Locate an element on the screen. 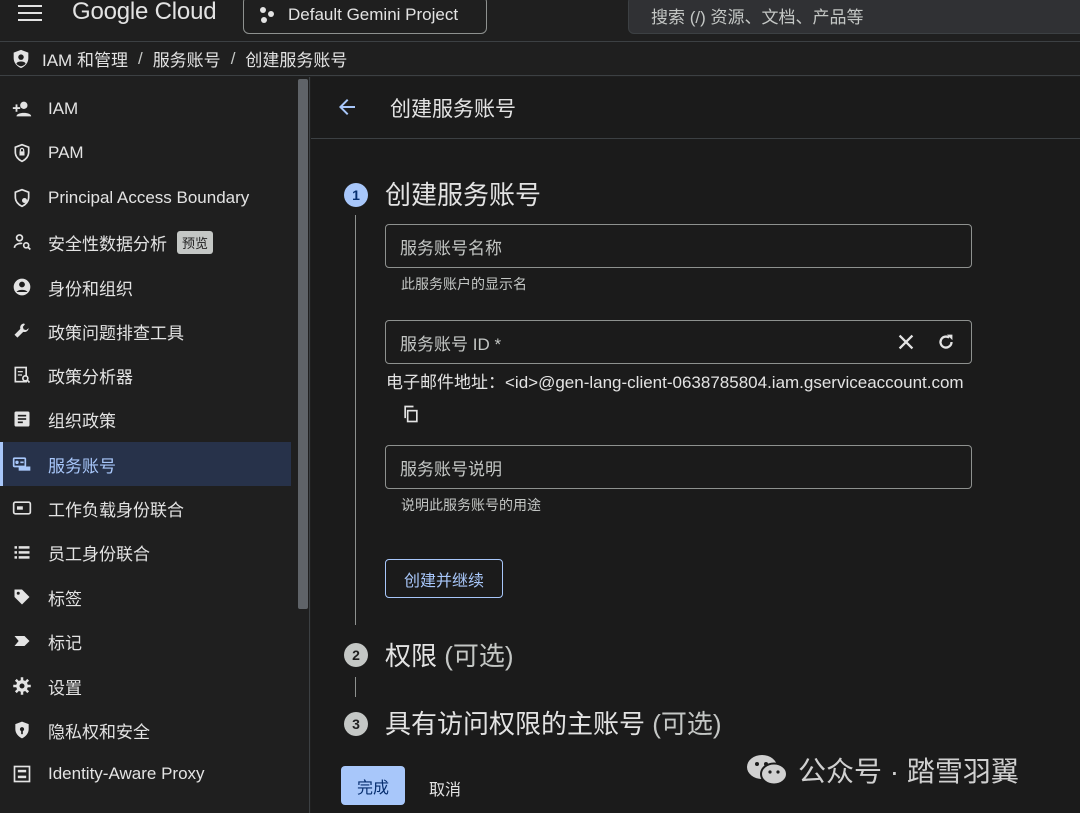 This screenshot has width=1080, height=813. sidebar-item-label: 组织政策 is located at coordinates (82, 421).